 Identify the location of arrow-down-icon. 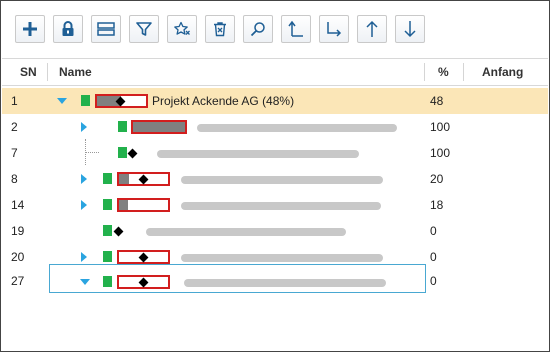
(410, 29).